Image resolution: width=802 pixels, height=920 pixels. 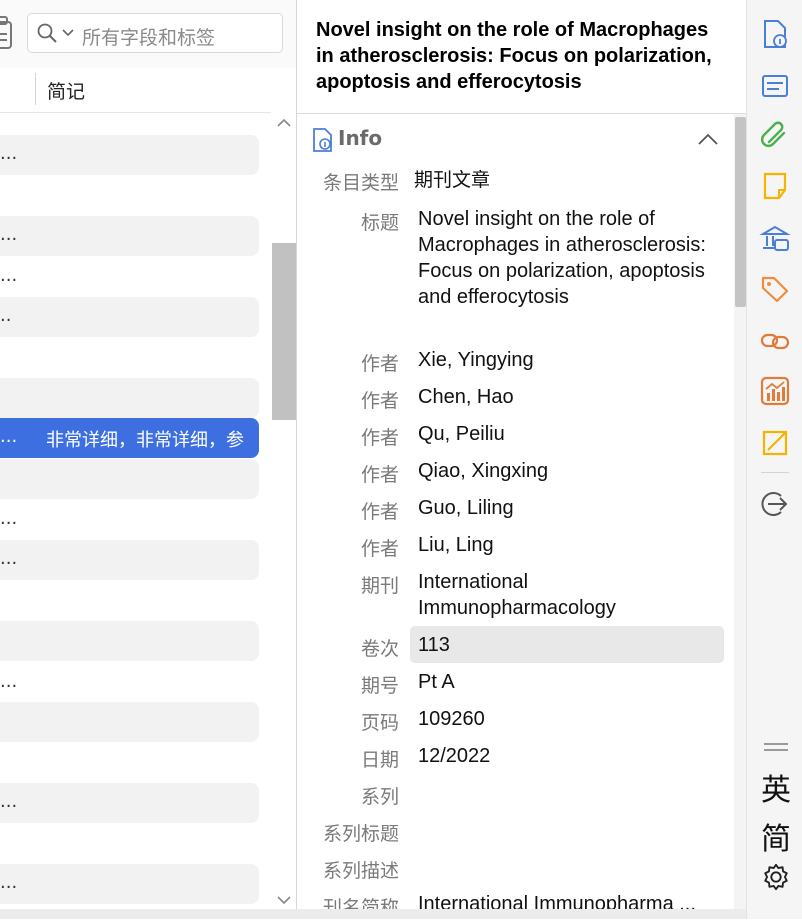 I want to click on table-row: .., so click(x=129, y=317).